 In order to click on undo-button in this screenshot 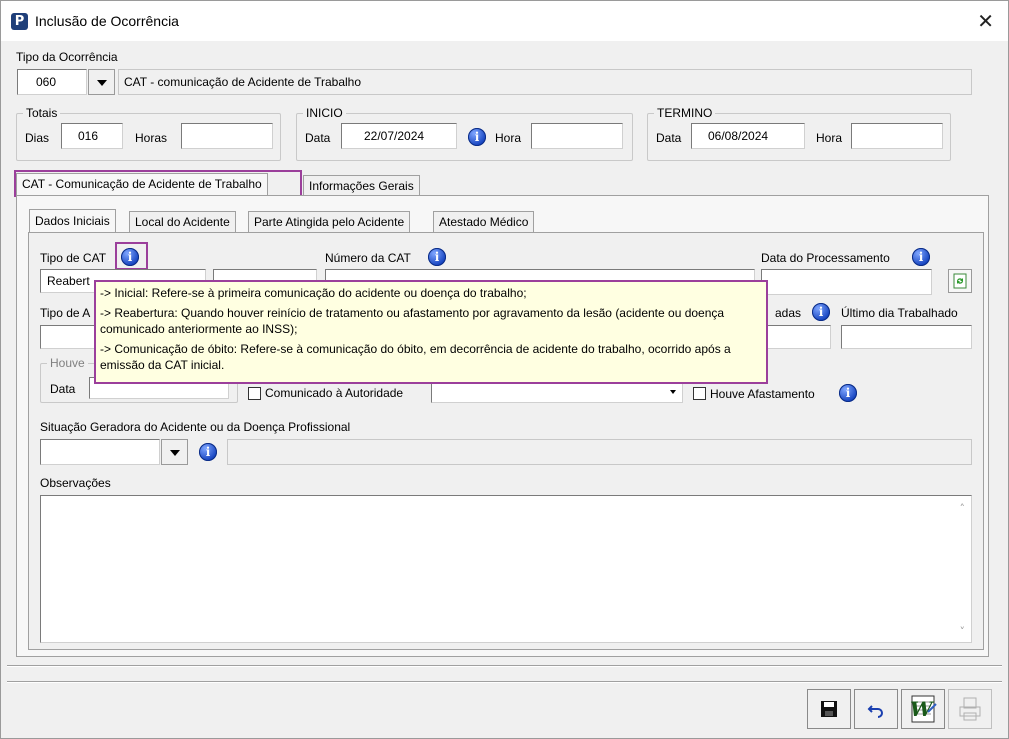, I will do `click(876, 709)`.